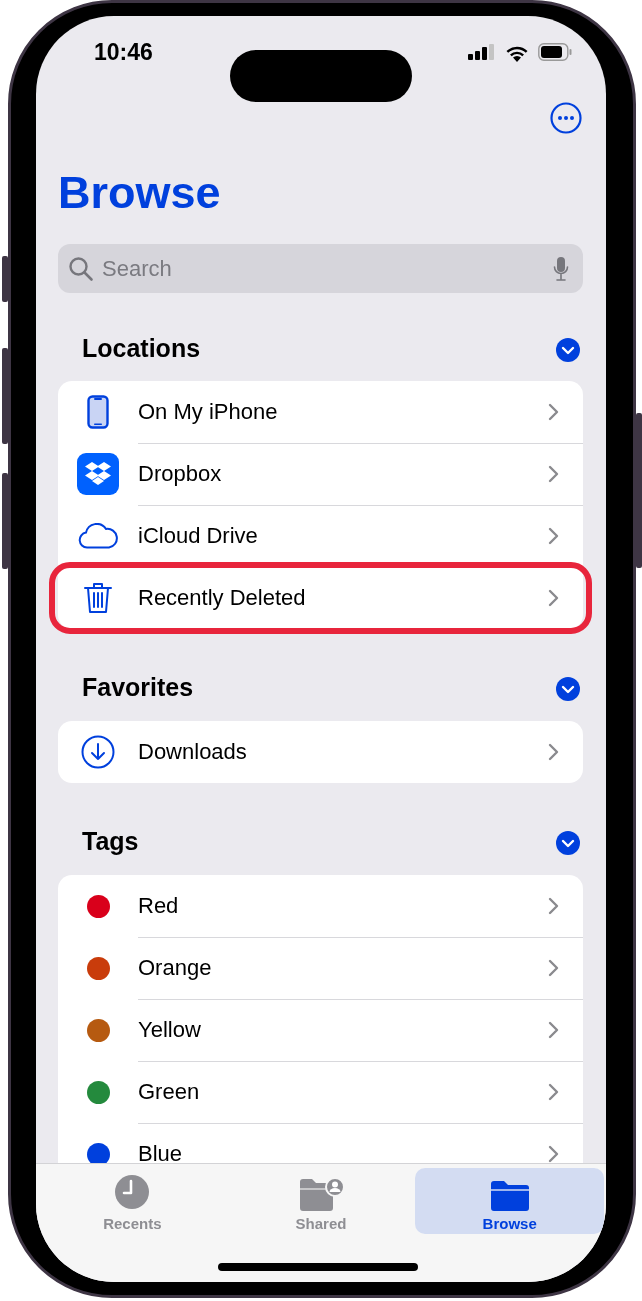 The height and width of the screenshot is (1301, 642). Describe the element at coordinates (320, 1030) in the screenshot. I see `list-item: Yellow` at that location.